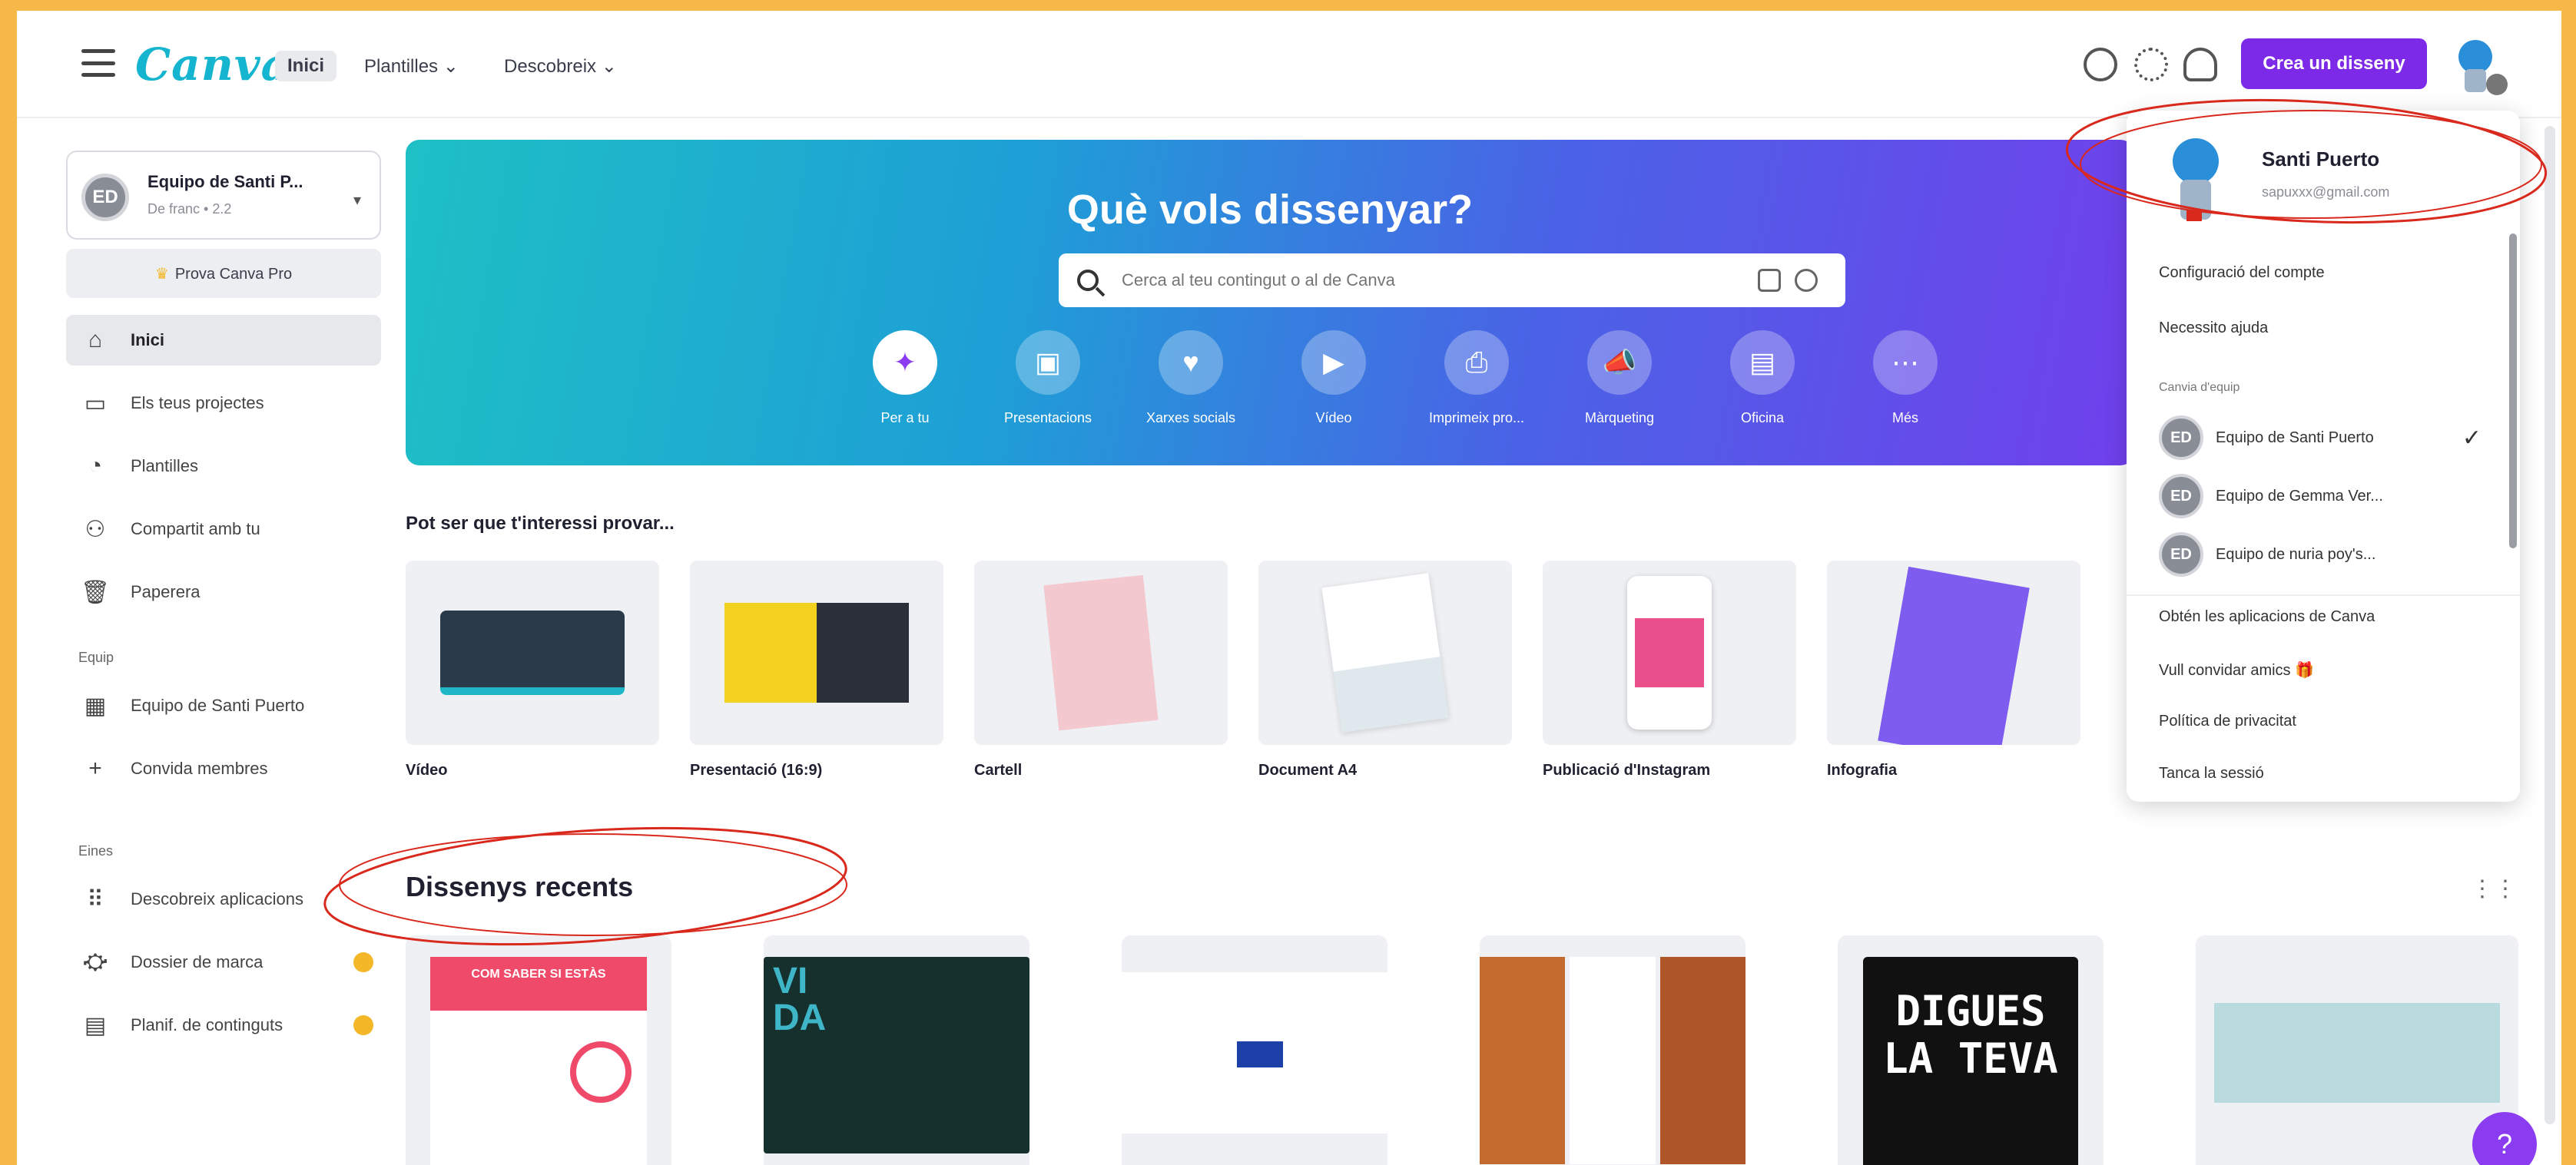  I want to click on section-tools-heading: Eines, so click(96, 851).